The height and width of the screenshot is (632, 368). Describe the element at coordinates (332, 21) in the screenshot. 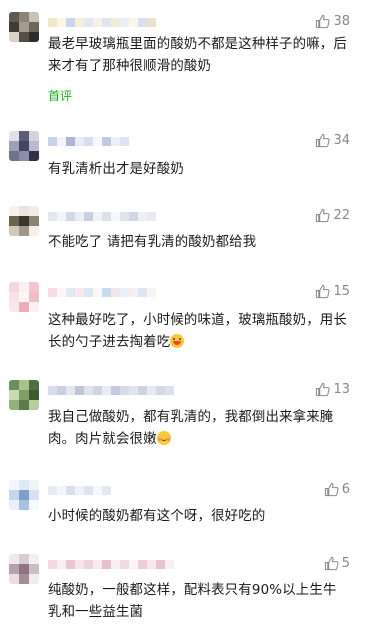

I see `like-button: 38` at that location.